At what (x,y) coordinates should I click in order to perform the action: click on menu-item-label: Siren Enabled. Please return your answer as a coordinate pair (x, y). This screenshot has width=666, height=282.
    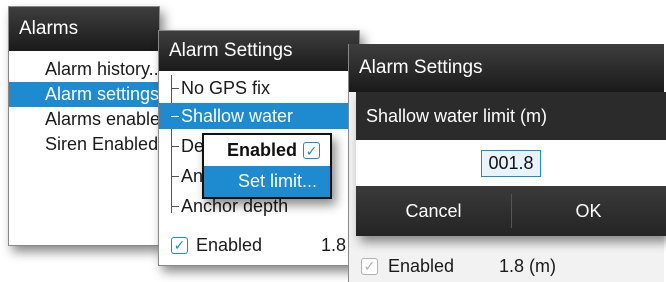
    Looking at the image, I should click on (102, 144).